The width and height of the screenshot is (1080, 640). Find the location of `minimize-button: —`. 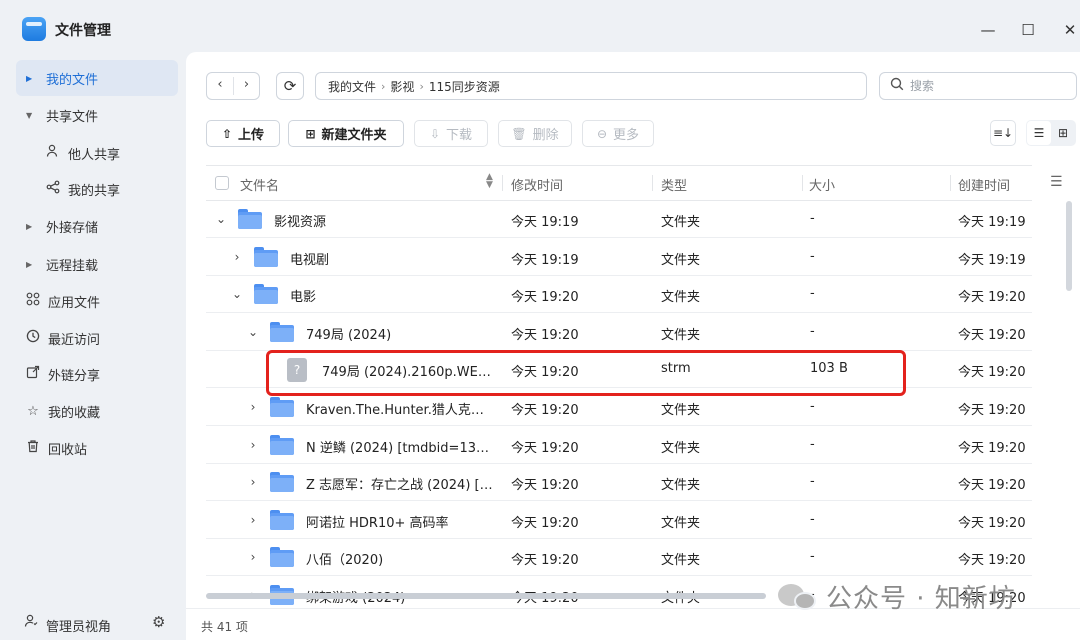

minimize-button: — is located at coordinates (988, 30).